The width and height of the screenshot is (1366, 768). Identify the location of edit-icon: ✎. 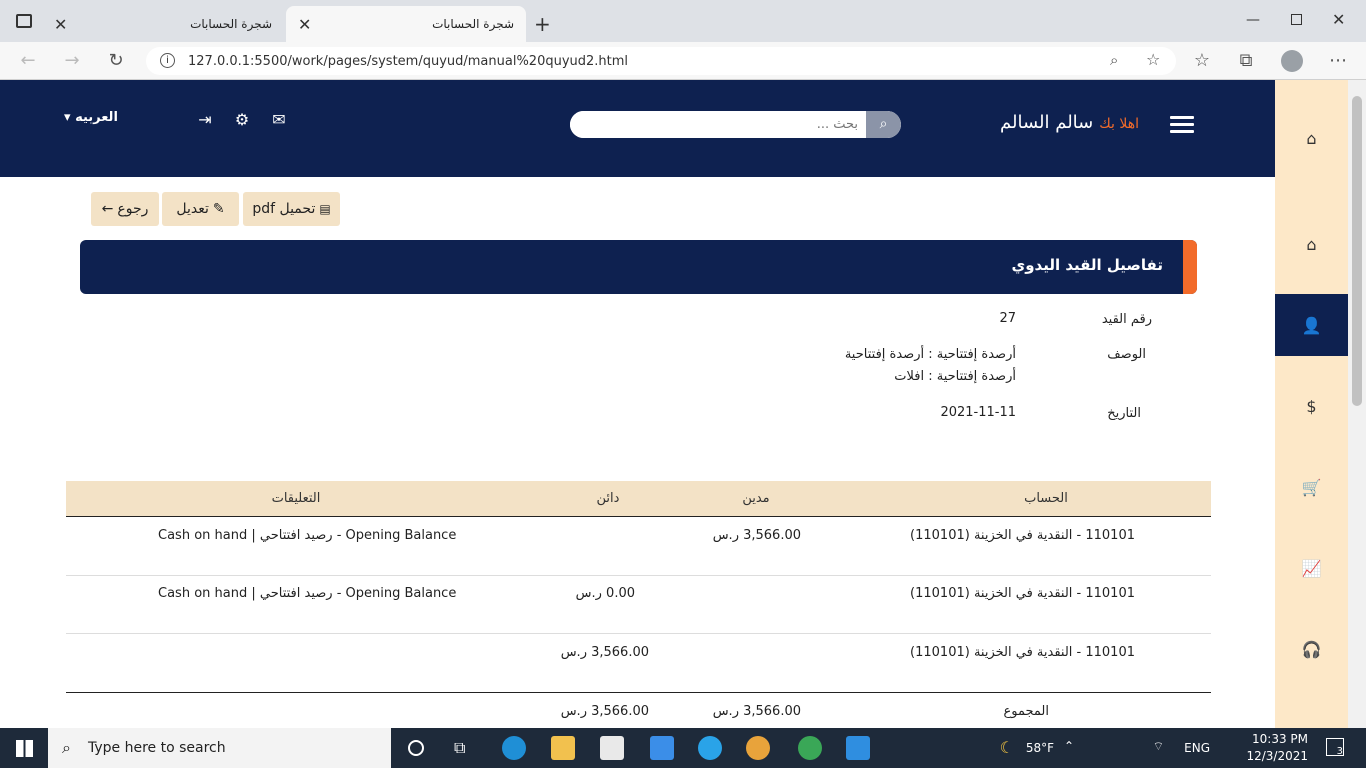
(218, 209).